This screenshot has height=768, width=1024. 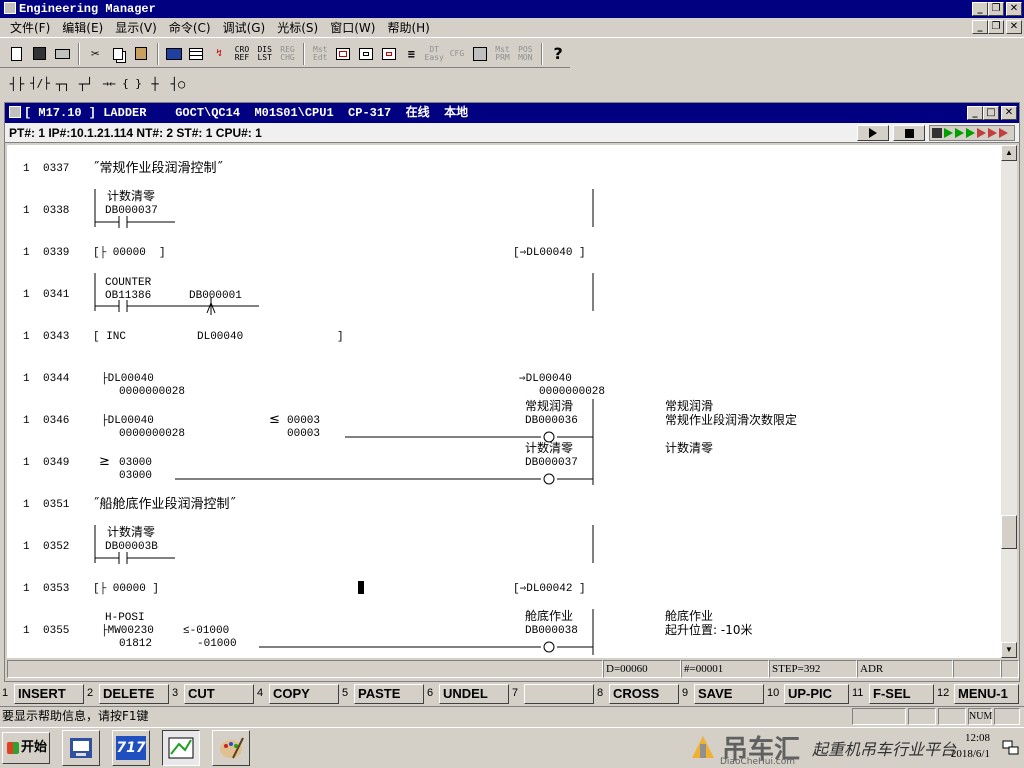 What do you see at coordinates (304, 694) in the screenshot?
I see `fkey-label: COPY` at bounding box center [304, 694].